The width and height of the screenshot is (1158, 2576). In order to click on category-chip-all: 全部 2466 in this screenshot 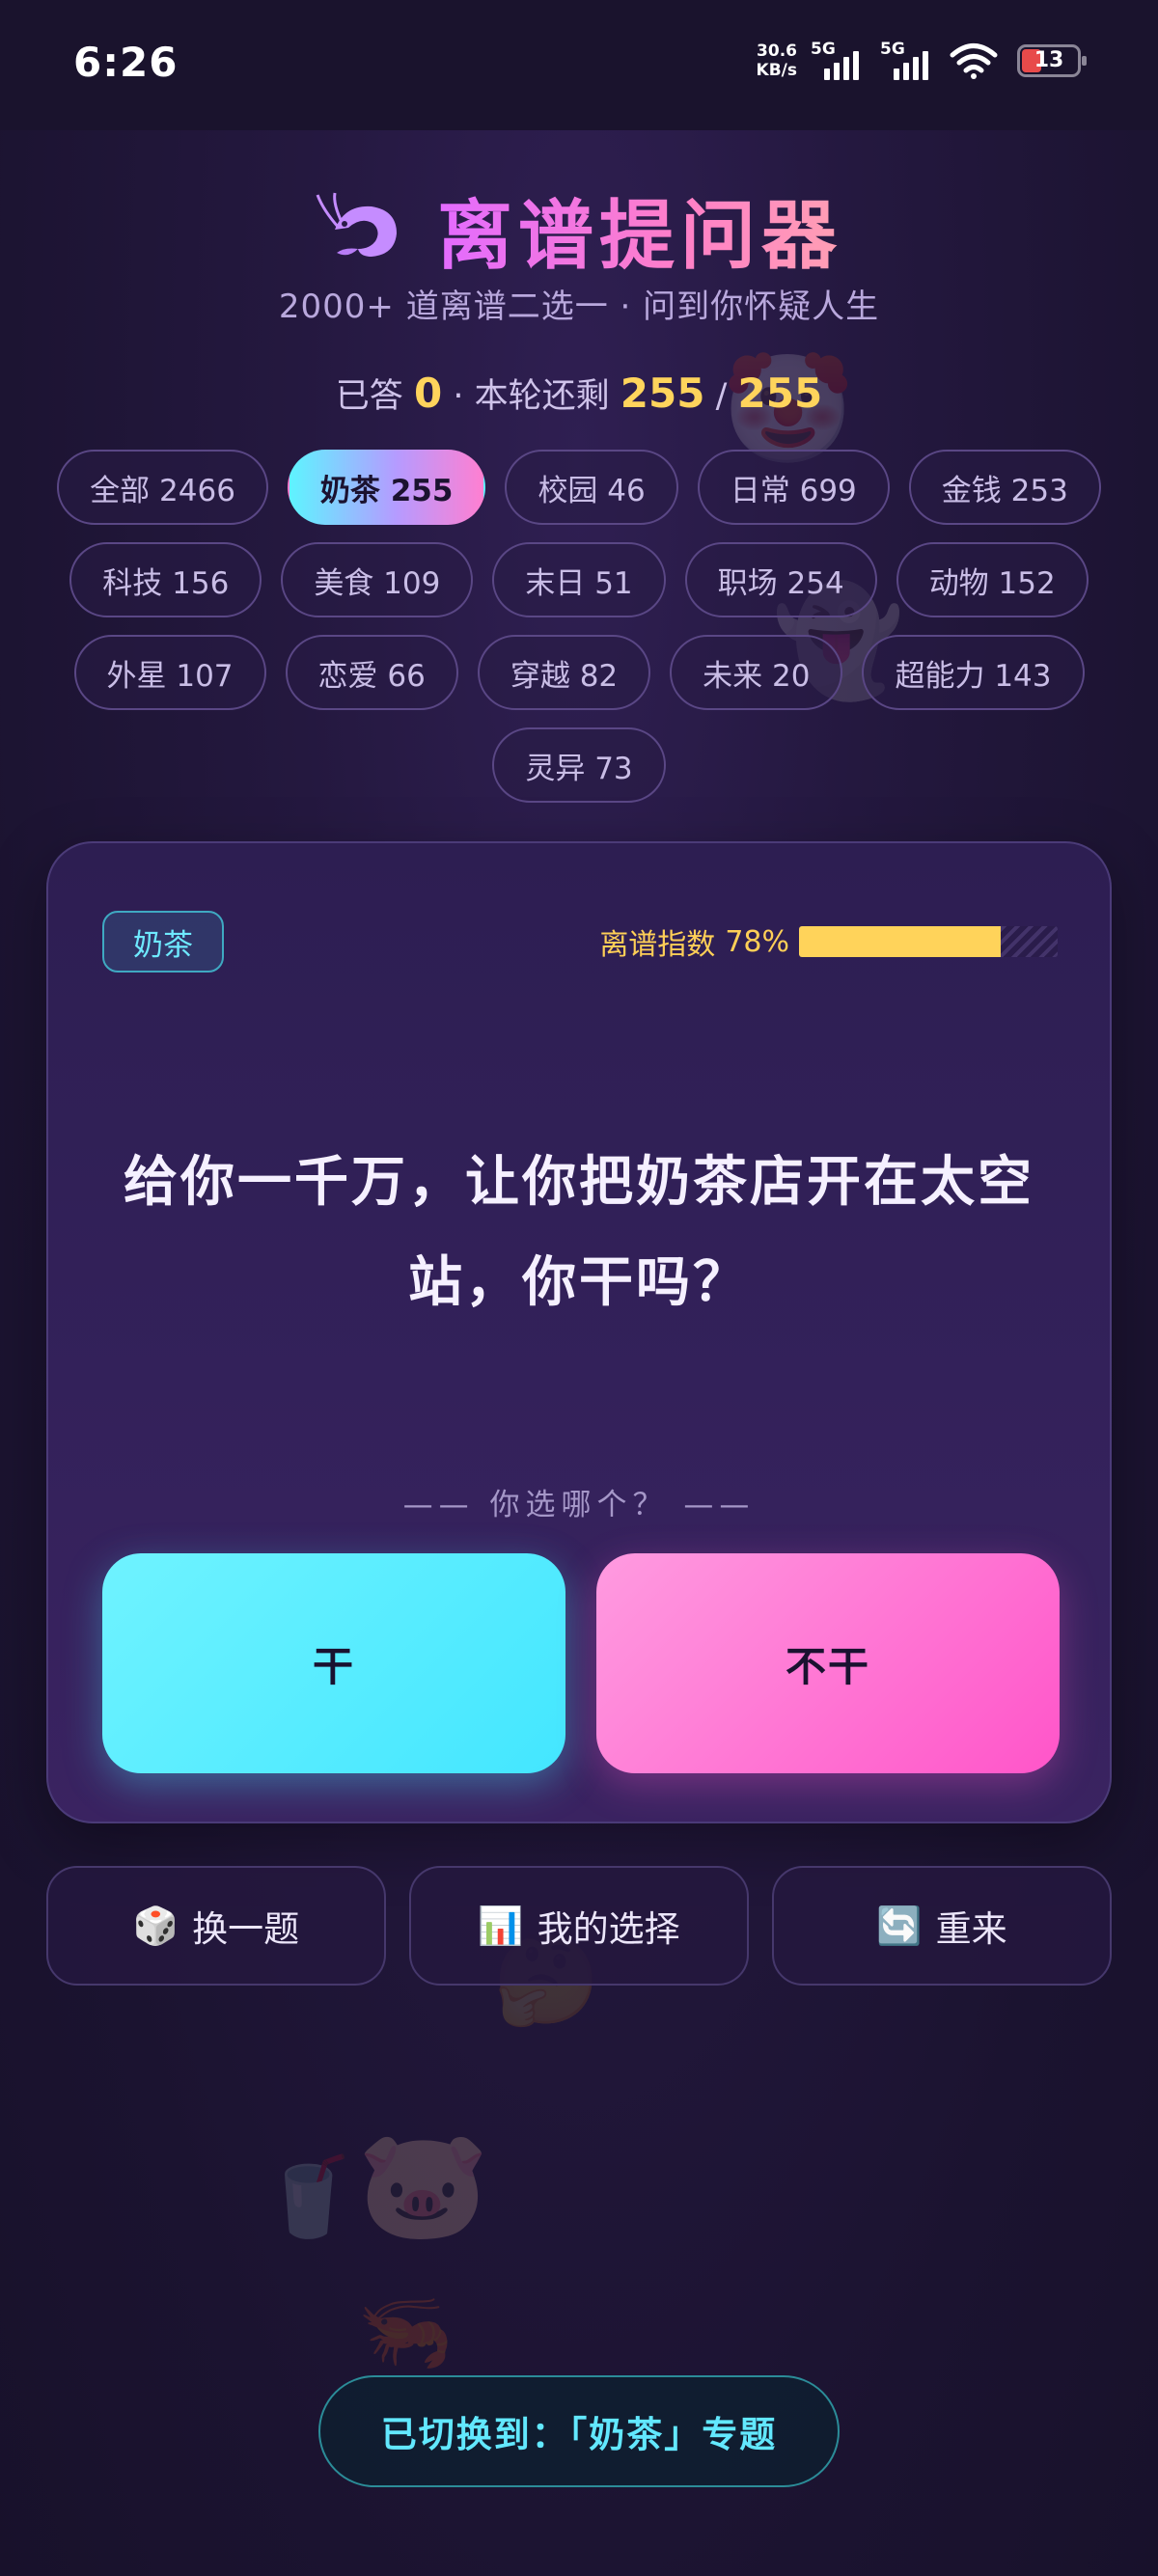, I will do `click(162, 488)`.